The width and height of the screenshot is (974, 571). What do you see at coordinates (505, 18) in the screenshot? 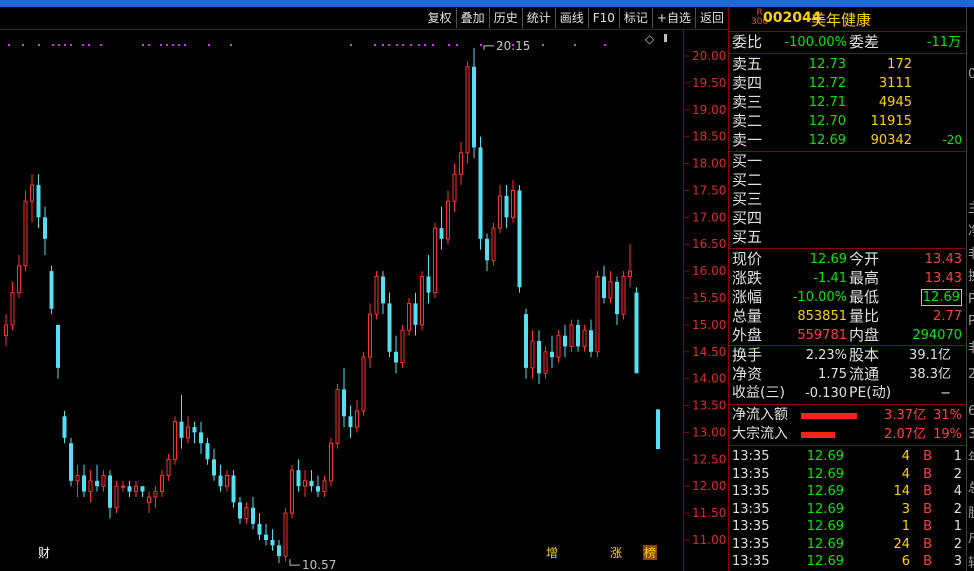
I see `toolbar-button: 历史` at bounding box center [505, 18].